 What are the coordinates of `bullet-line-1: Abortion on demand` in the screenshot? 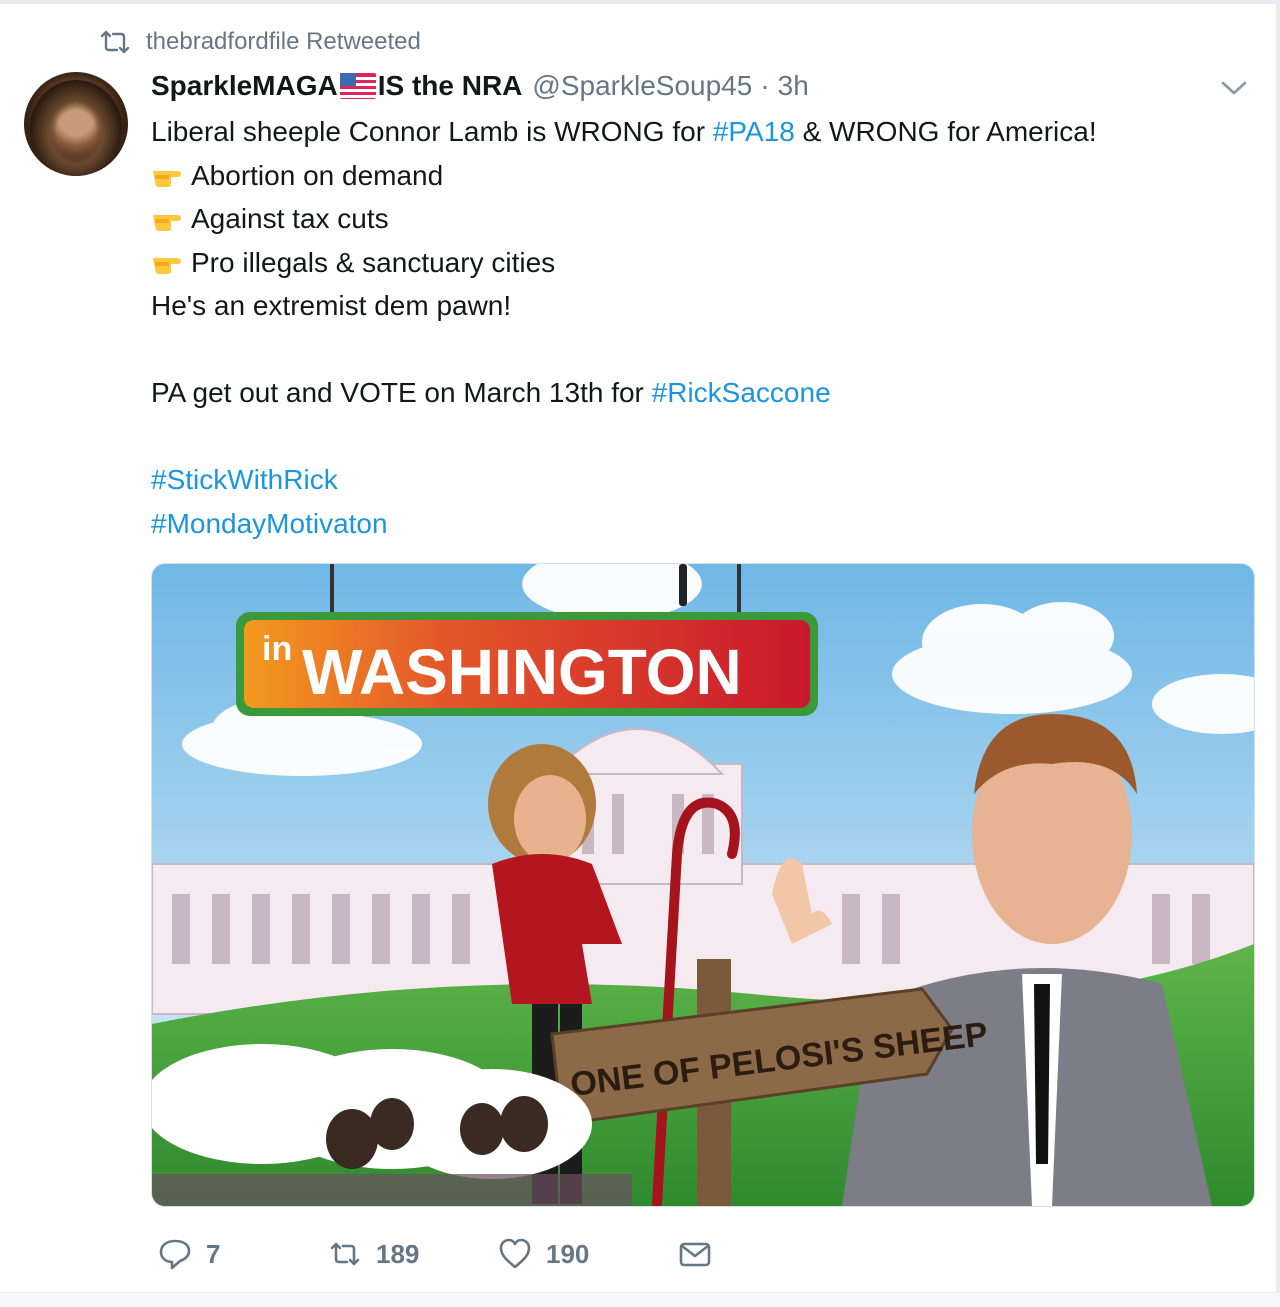 It's located at (691, 176).